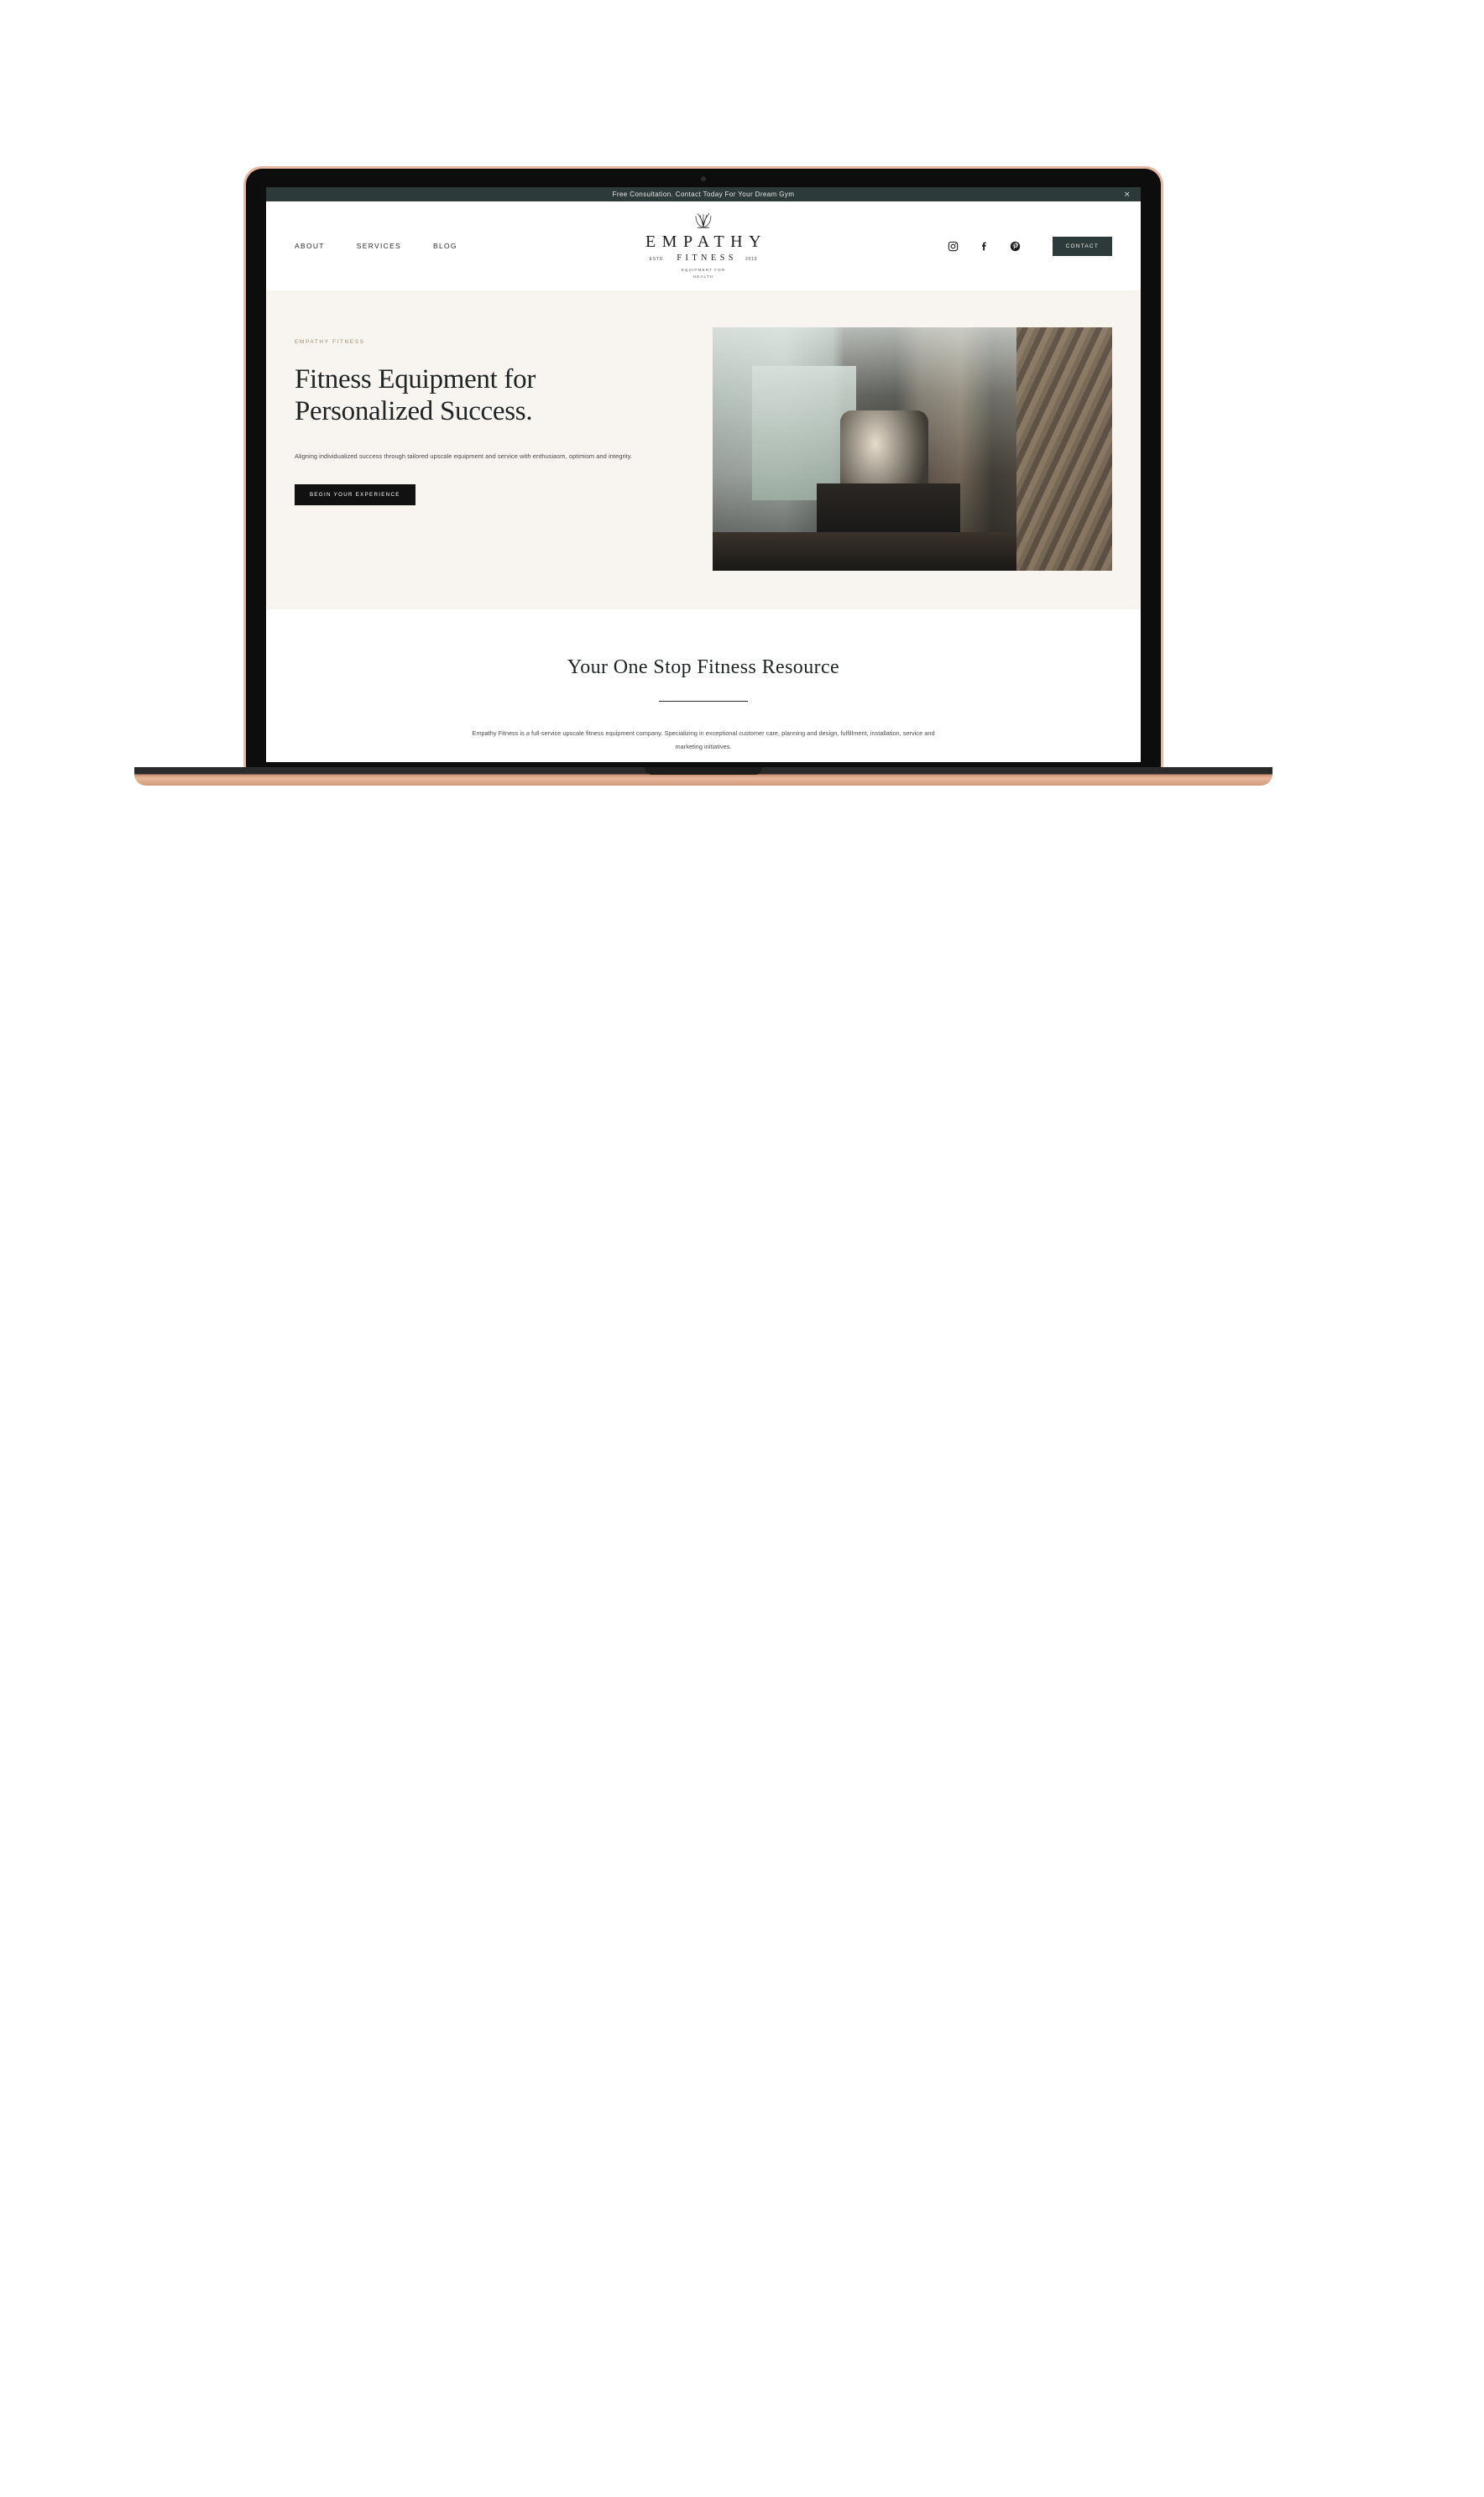 The image size is (1484, 2497). What do you see at coordinates (703, 220) in the screenshot?
I see `empathy-monogram-icon` at bounding box center [703, 220].